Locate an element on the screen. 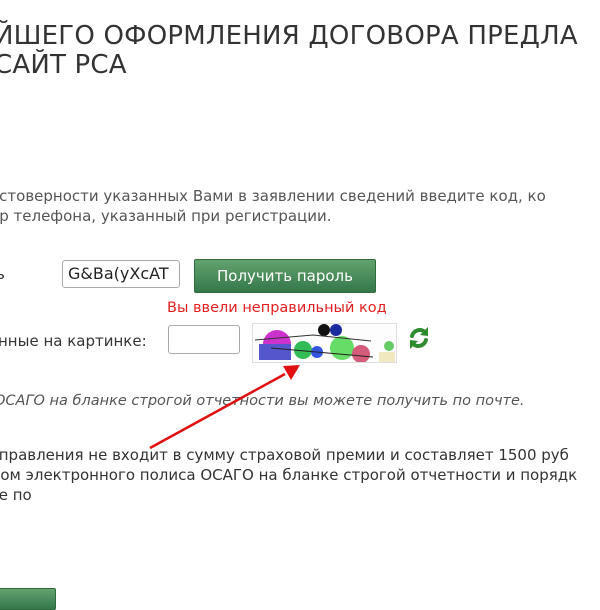  refresh-icon is located at coordinates (419, 338).